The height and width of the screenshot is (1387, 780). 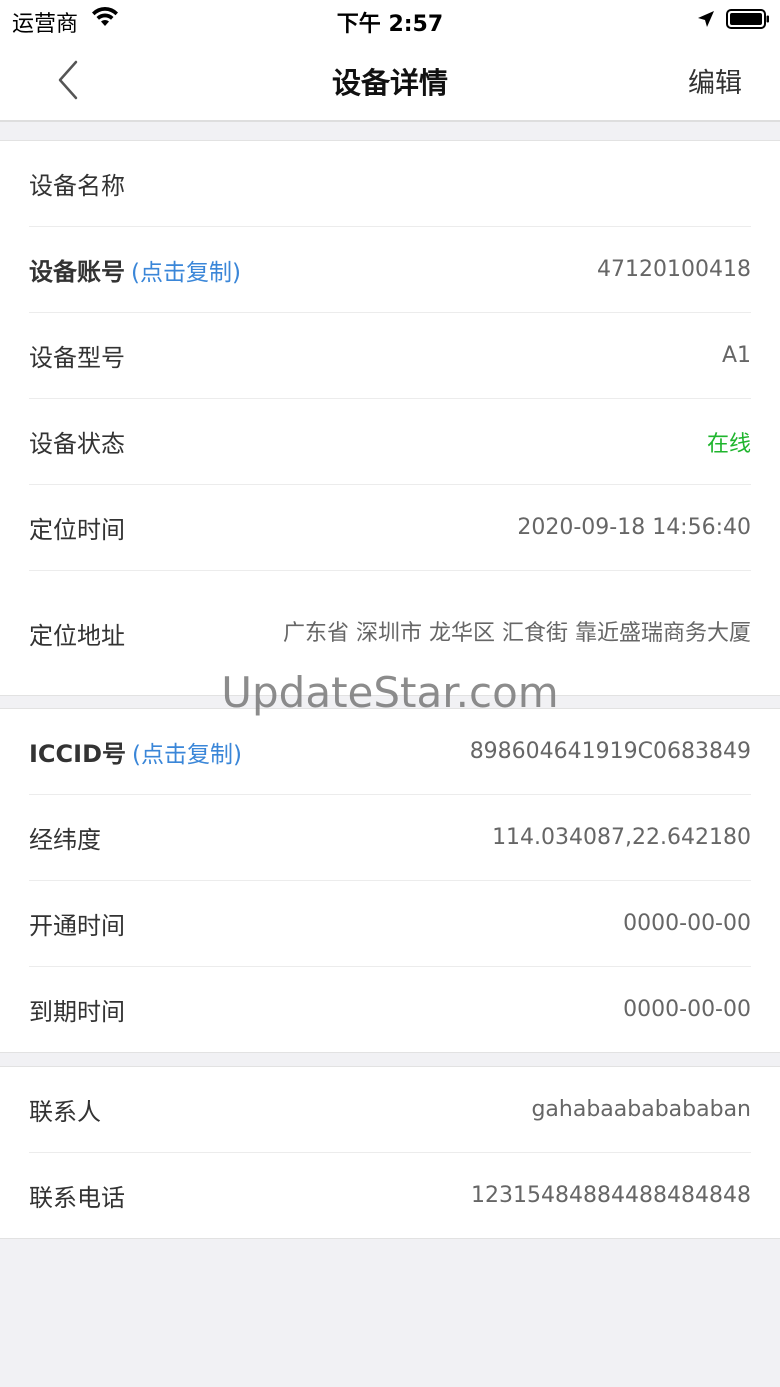 What do you see at coordinates (728, 444) in the screenshot?
I see `device-status-value: 在线` at bounding box center [728, 444].